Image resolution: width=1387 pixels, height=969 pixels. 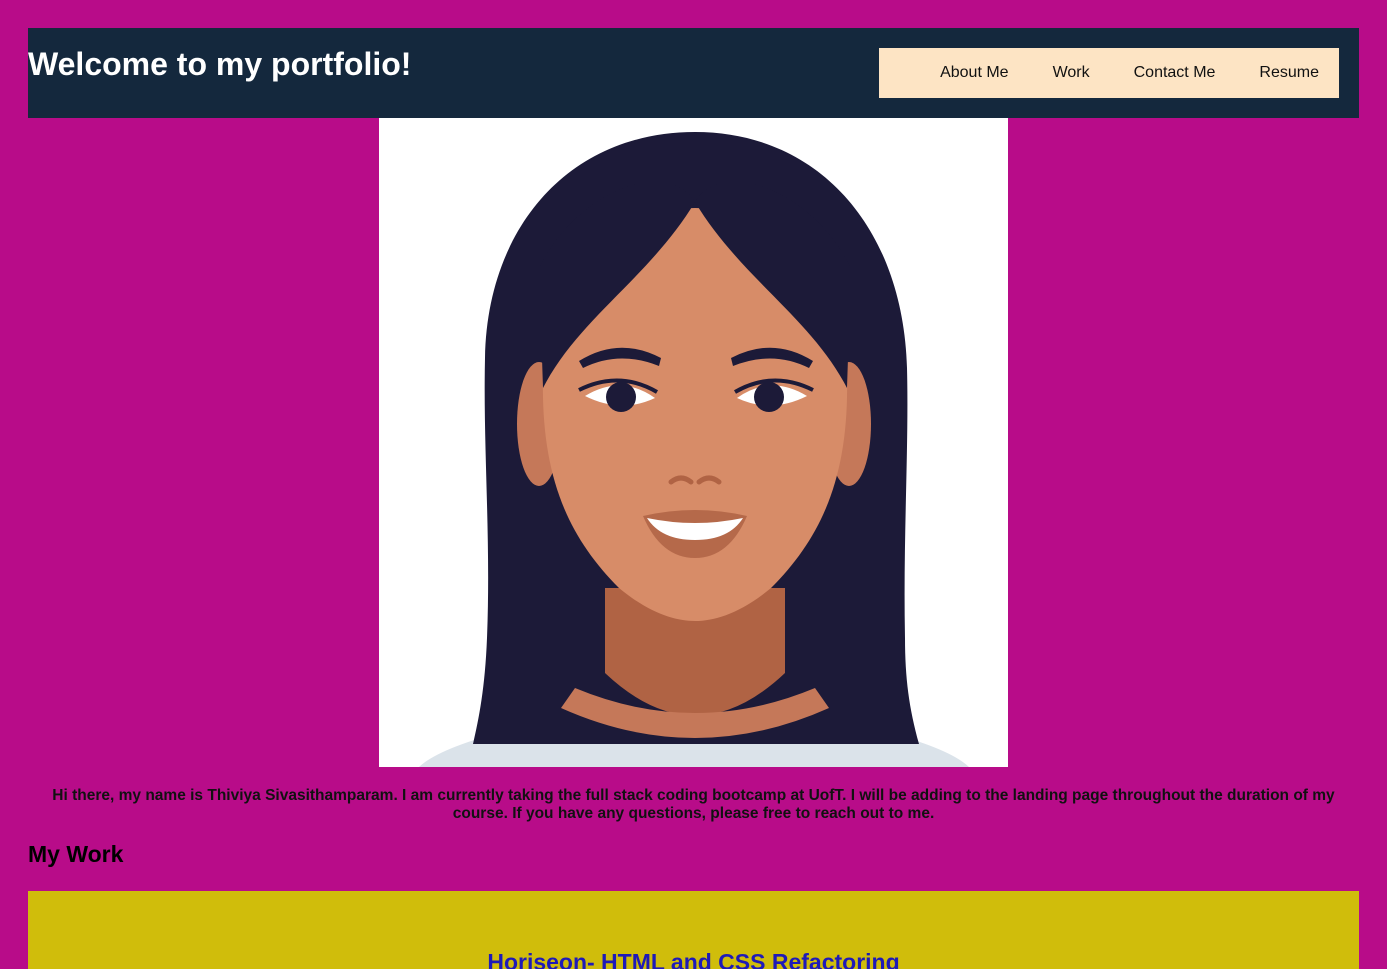 I want to click on project-link-horiseon: Horiseon- HTML and CSS Refactoring, so click(x=693, y=959).